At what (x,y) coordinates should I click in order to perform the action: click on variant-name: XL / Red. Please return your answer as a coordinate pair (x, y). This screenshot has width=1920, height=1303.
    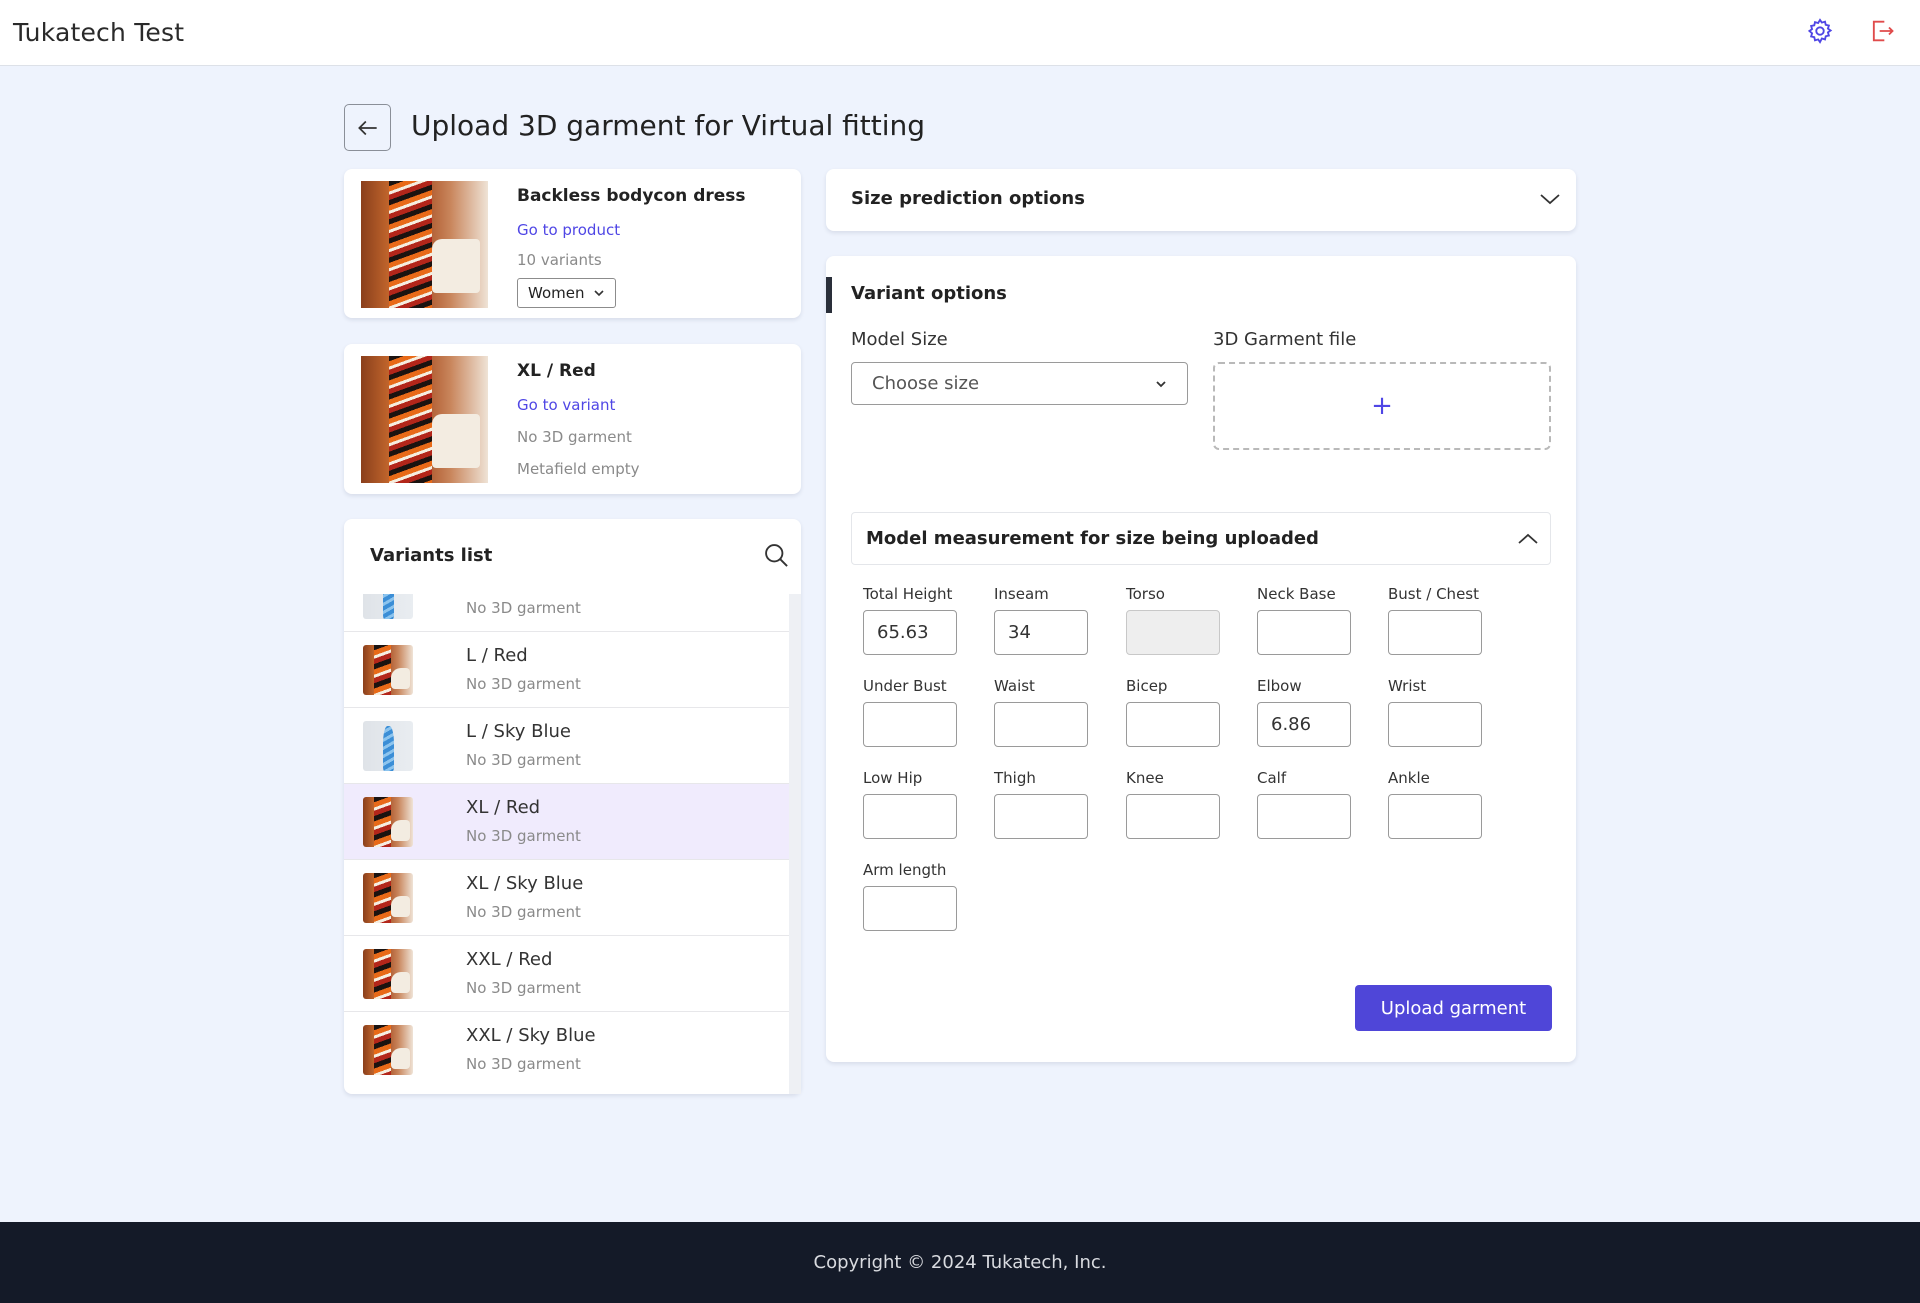
    Looking at the image, I should click on (556, 371).